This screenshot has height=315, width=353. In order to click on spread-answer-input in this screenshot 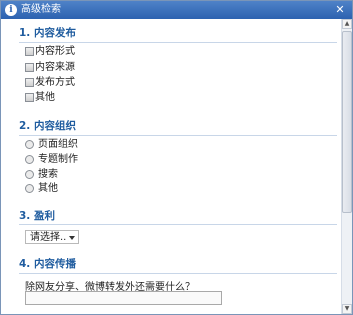, I will do `click(123, 298)`.